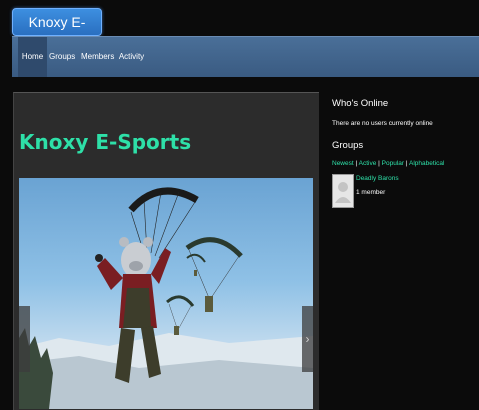 This screenshot has height=410, width=479. I want to click on chevron-right-icon: ›, so click(307, 339).